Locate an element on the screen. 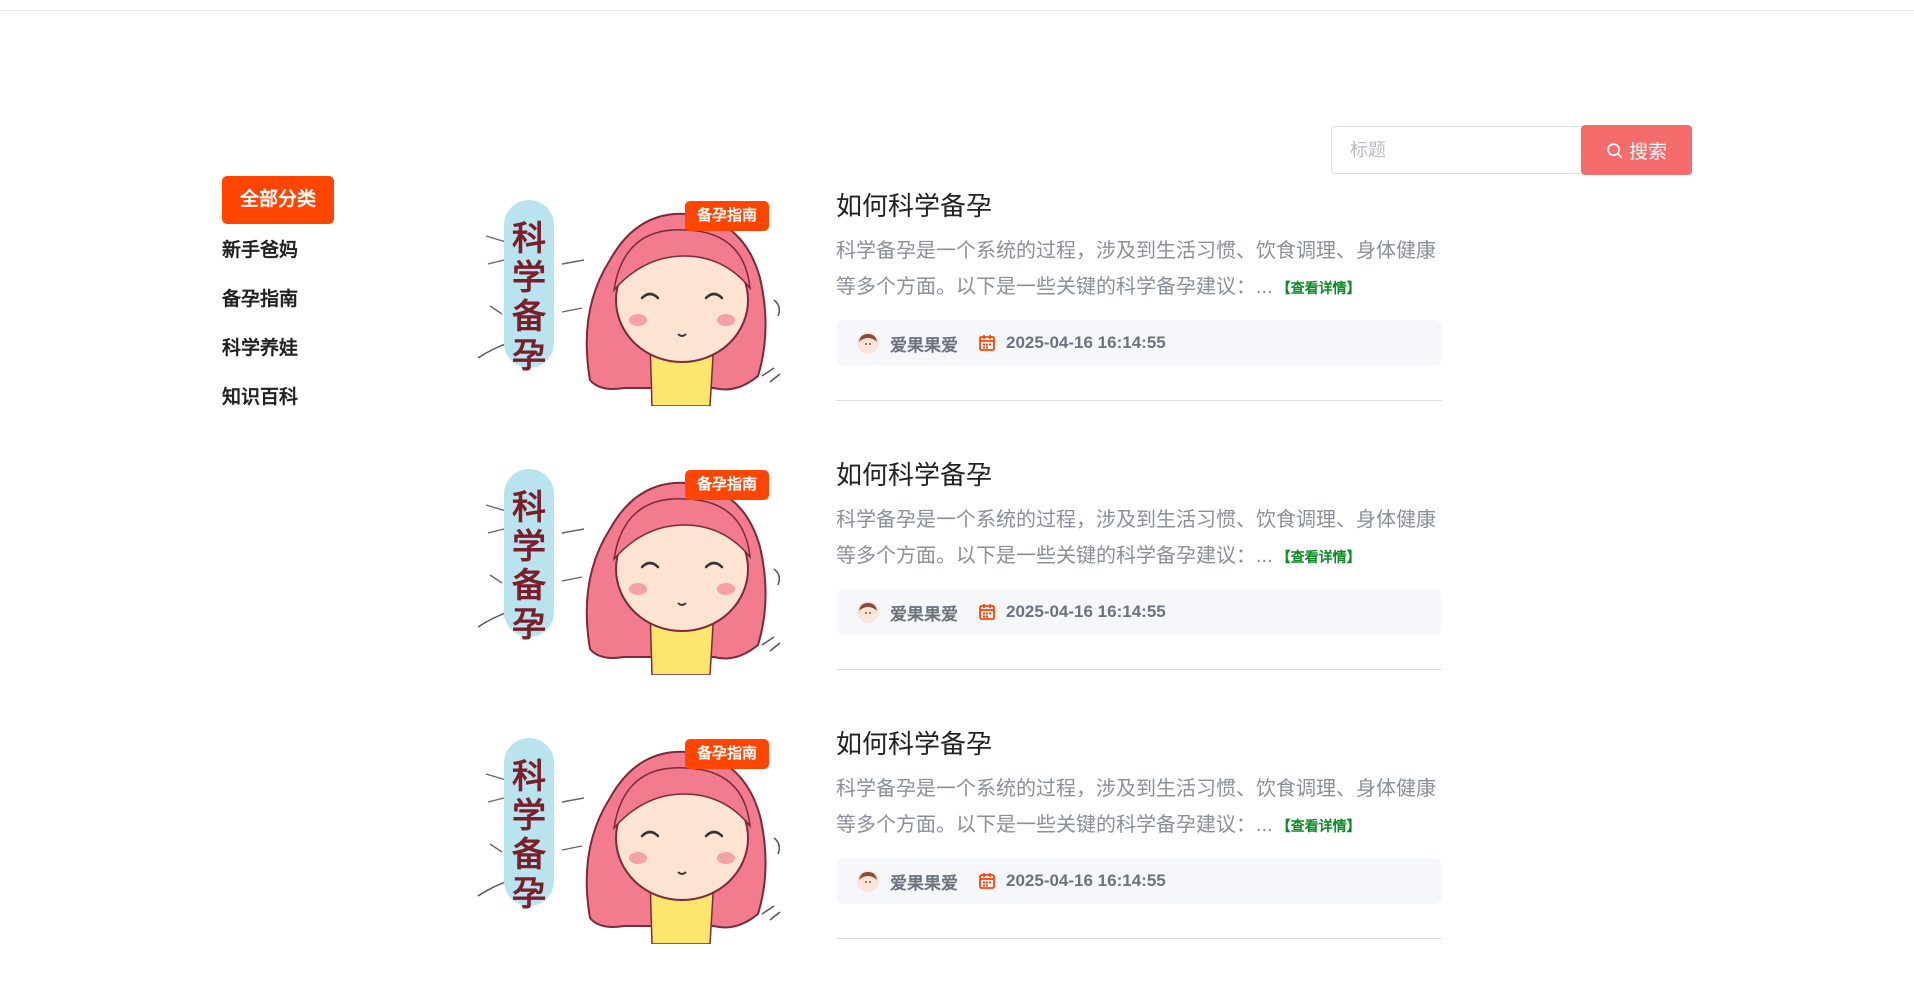 The width and height of the screenshot is (1914, 987). search-input is located at coordinates (1456, 150).